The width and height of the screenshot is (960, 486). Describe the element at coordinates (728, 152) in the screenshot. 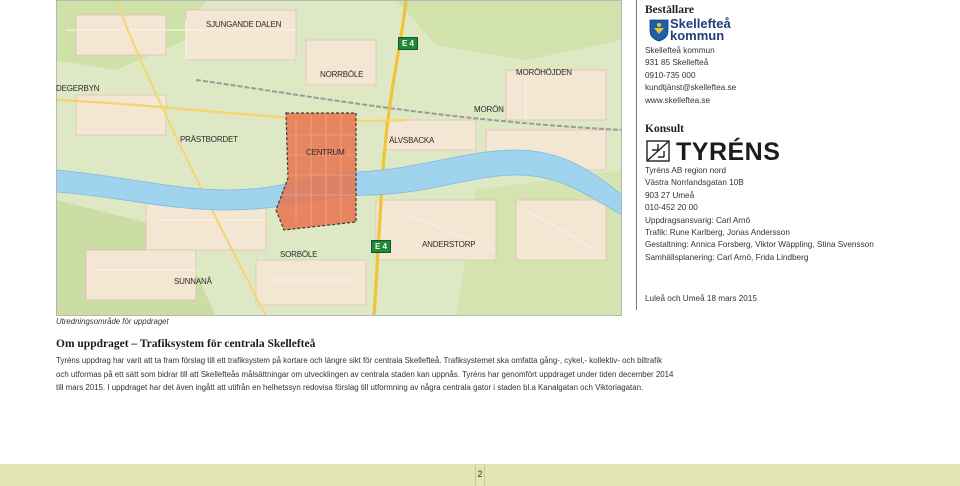

I see `tyrens-wordmark: TYRÉNS` at that location.